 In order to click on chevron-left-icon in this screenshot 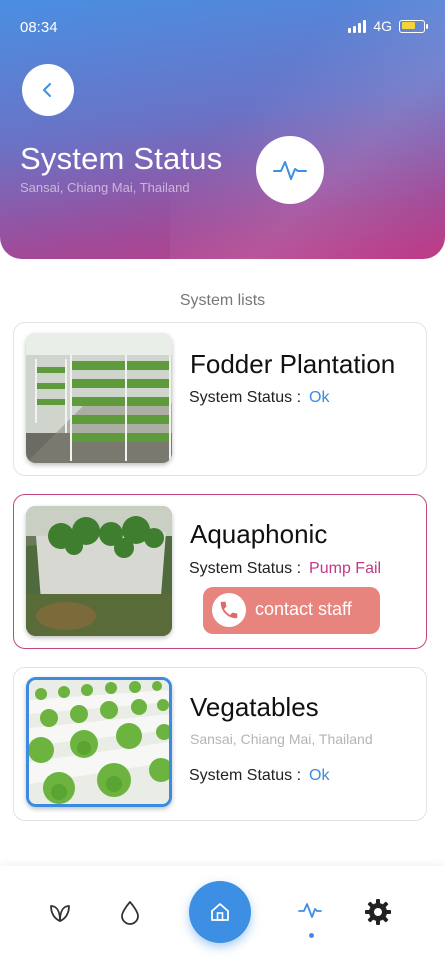, I will do `click(47, 90)`.